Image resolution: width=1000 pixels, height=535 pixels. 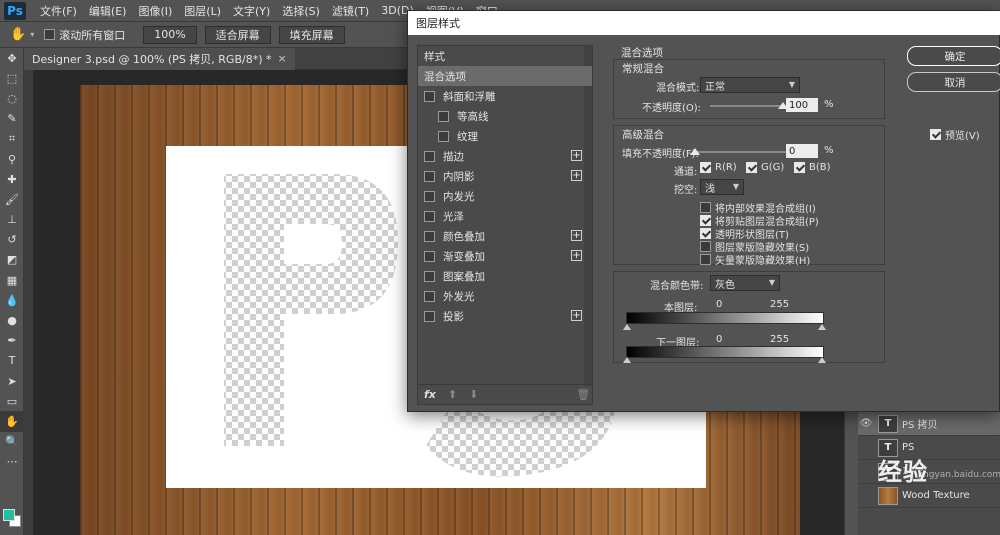 I want to click on hand-tool-active-icon: ✋, so click(x=12, y=421).